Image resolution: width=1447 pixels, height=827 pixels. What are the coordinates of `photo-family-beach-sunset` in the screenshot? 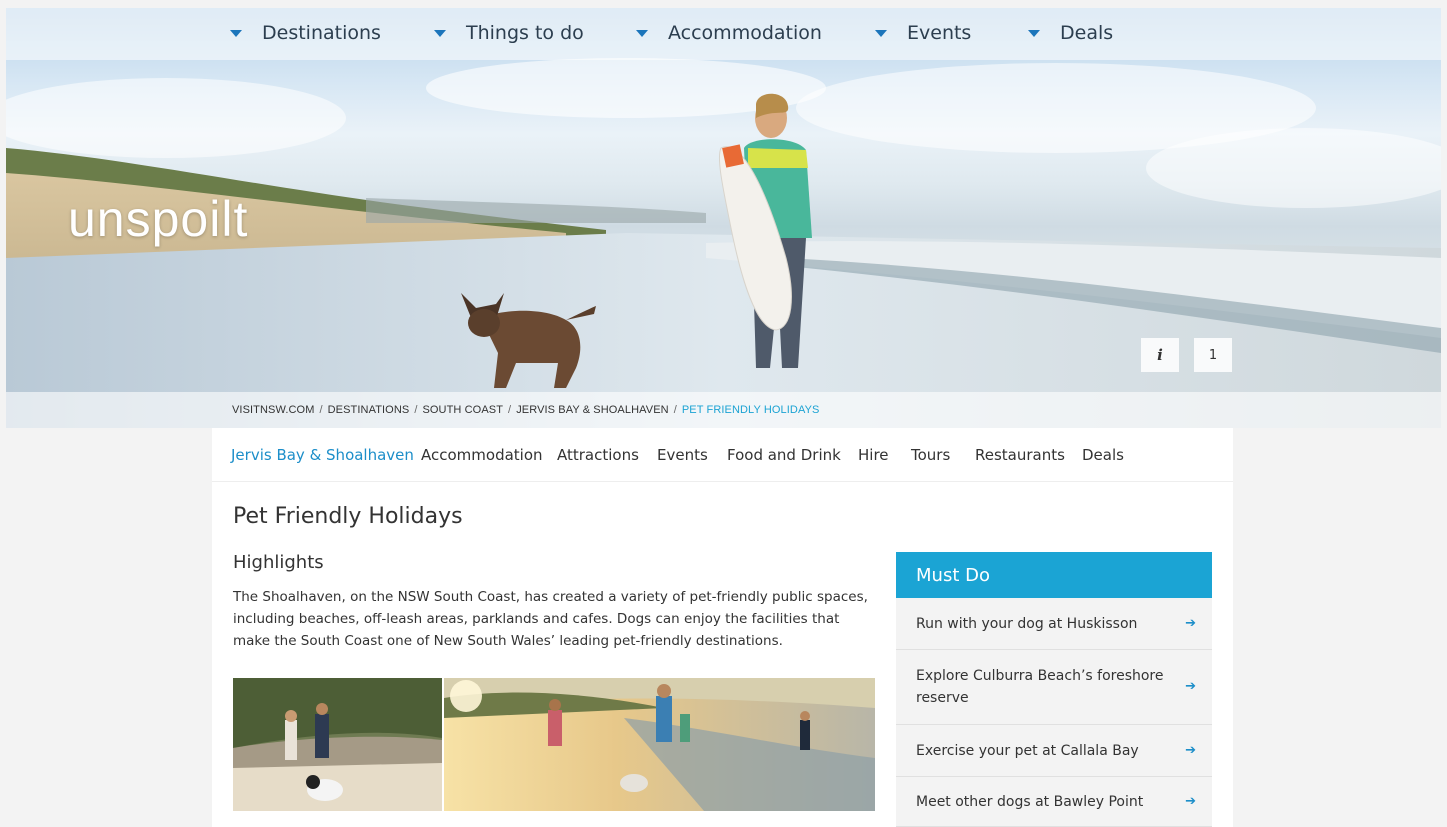 It's located at (659, 744).